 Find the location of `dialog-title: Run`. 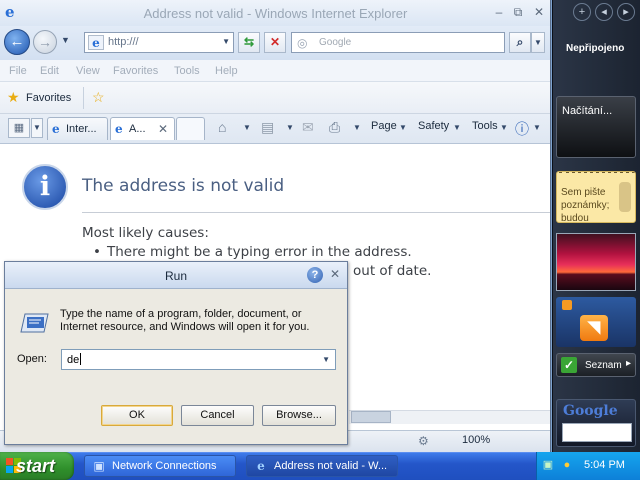

dialog-title: Run is located at coordinates (175, 276).